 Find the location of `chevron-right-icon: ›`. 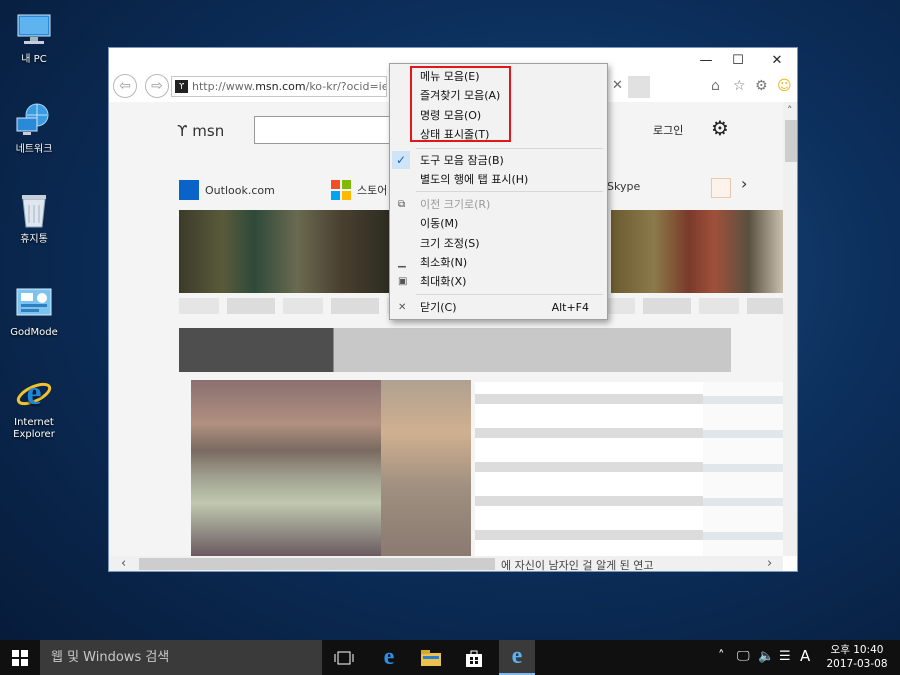

chevron-right-icon: › is located at coordinates (744, 183).